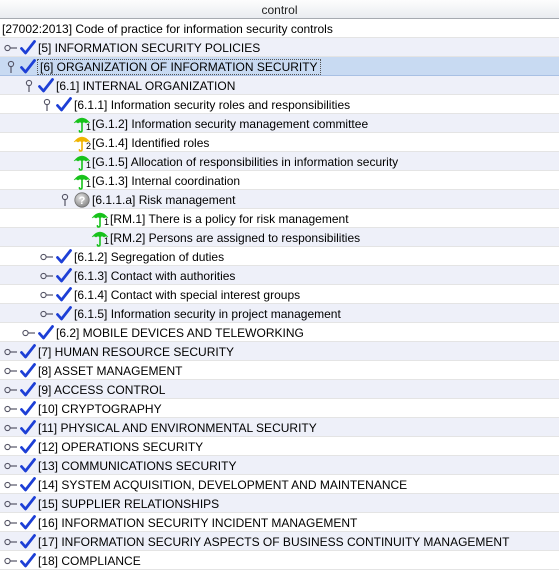 Image resolution: width=559 pixels, height=573 pixels. Describe the element at coordinates (151, 142) in the screenshot. I see `tree-row-label: [G.1.4] Identified roles` at that location.